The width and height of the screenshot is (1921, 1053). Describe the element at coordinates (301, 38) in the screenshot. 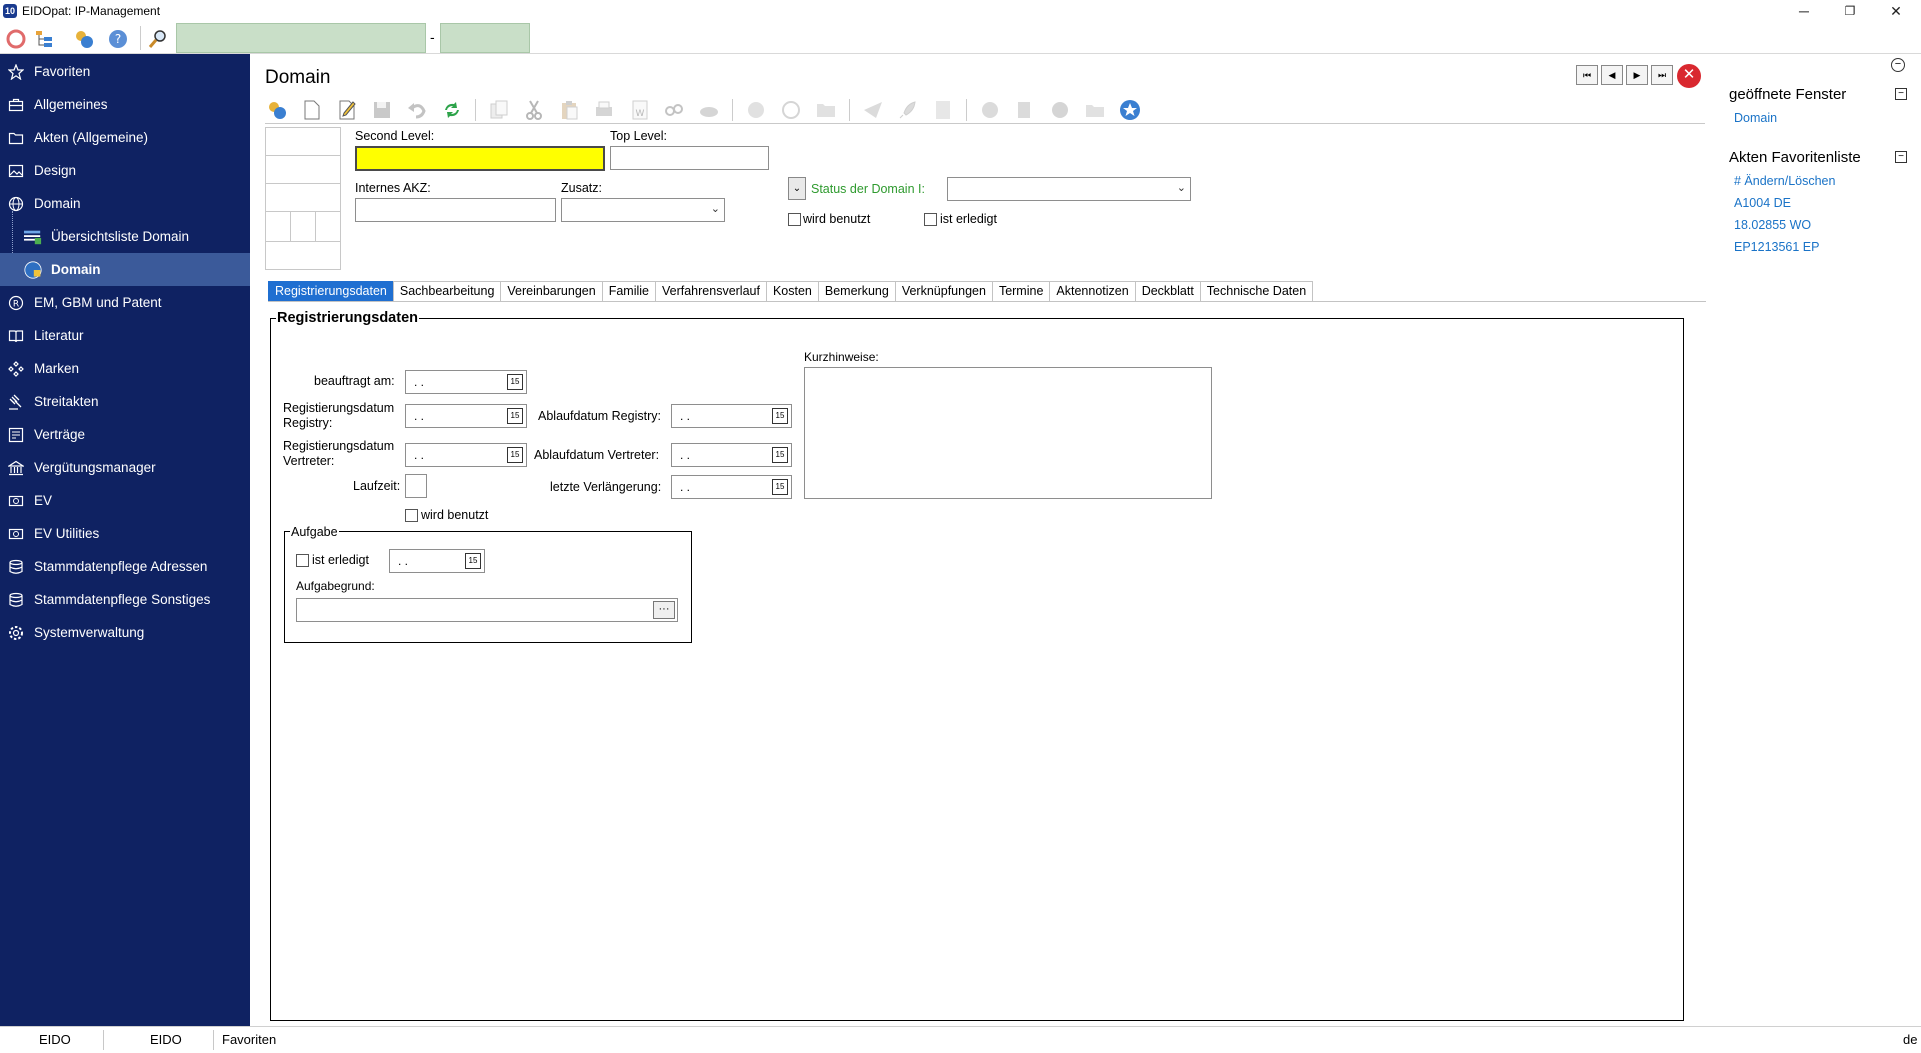

I see `search-field-primary` at that location.